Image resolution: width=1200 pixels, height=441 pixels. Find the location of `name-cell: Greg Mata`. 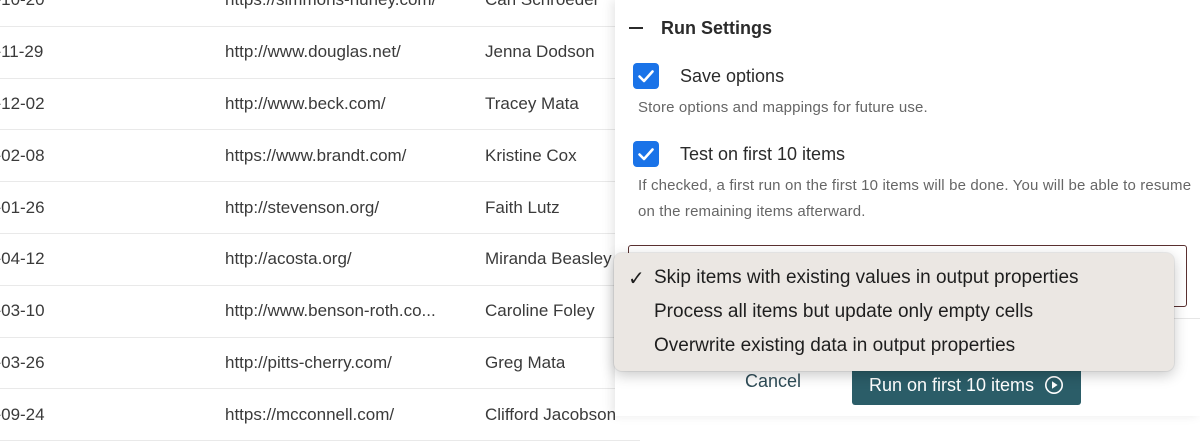

name-cell: Greg Mata is located at coordinates (525, 362).